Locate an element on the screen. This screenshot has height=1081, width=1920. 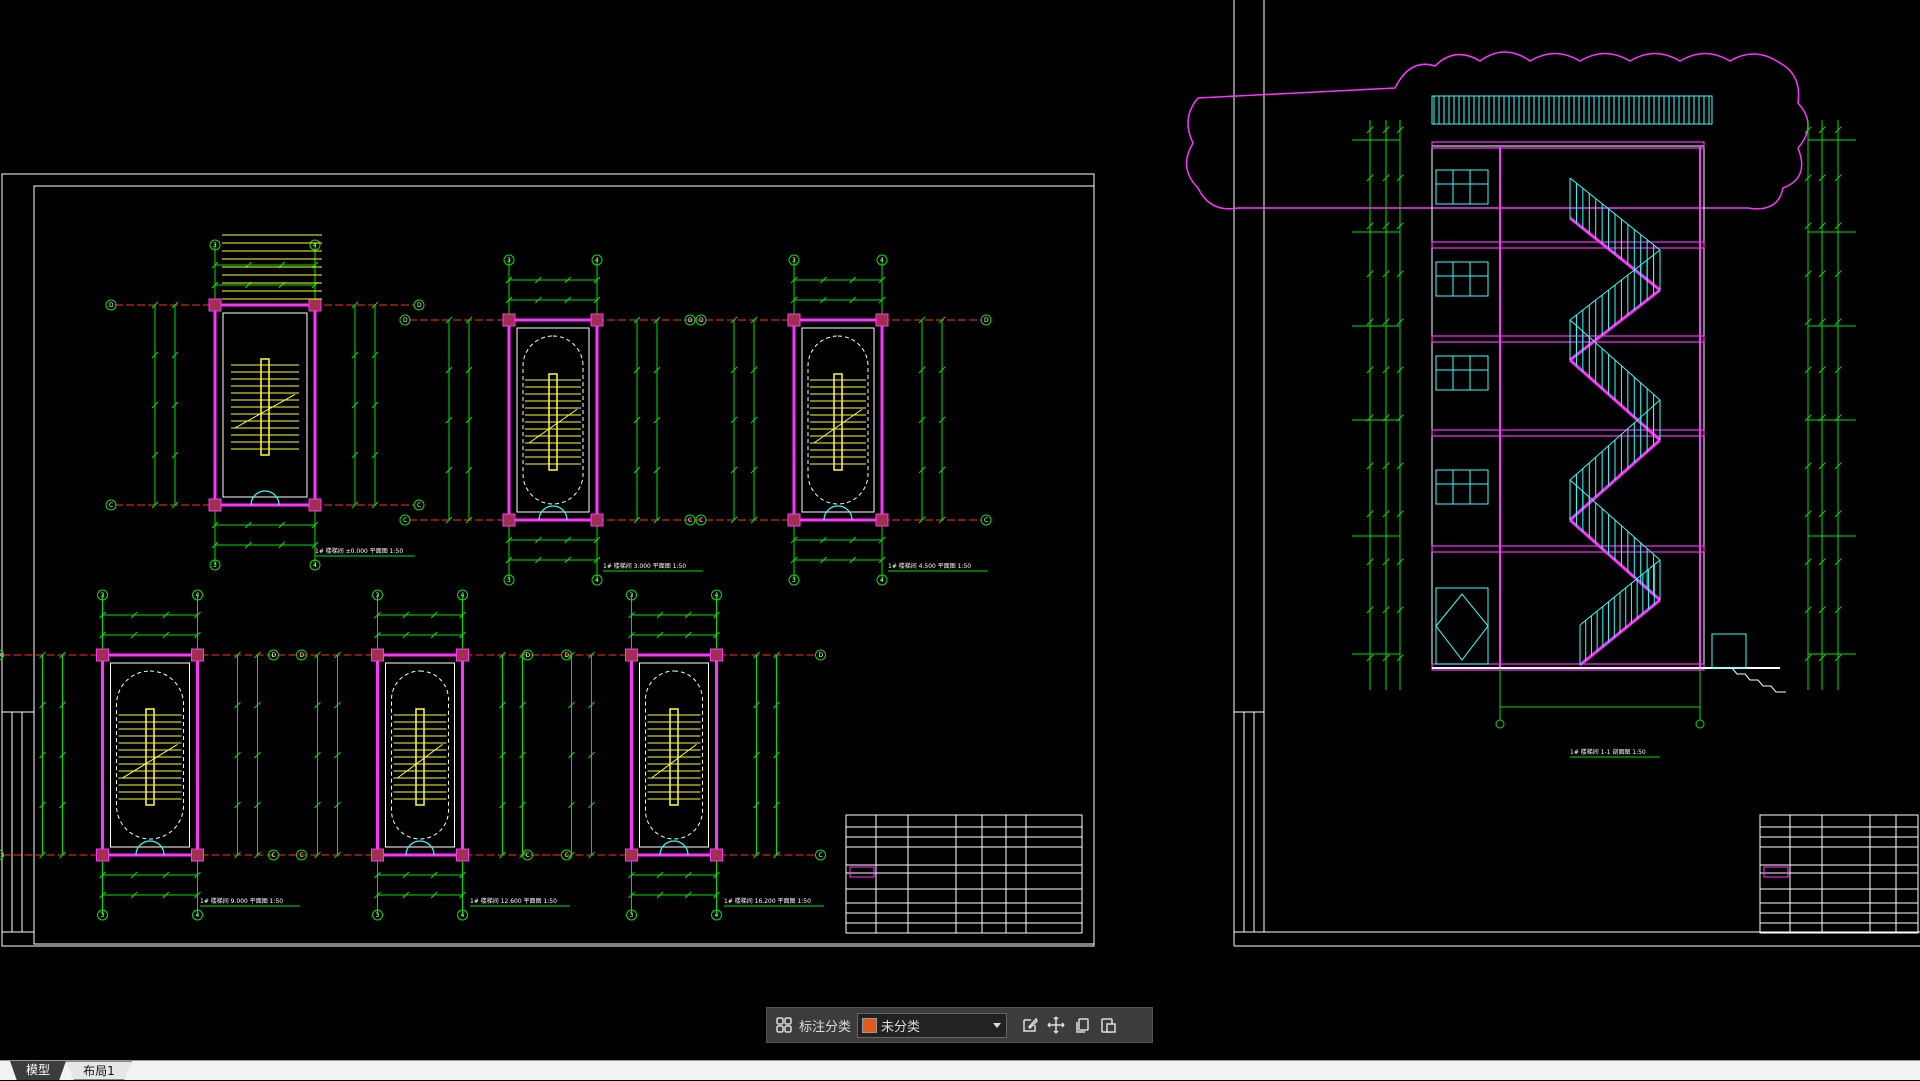
layout-tab-bar: 模型 布局1 is located at coordinates (960, 1070).